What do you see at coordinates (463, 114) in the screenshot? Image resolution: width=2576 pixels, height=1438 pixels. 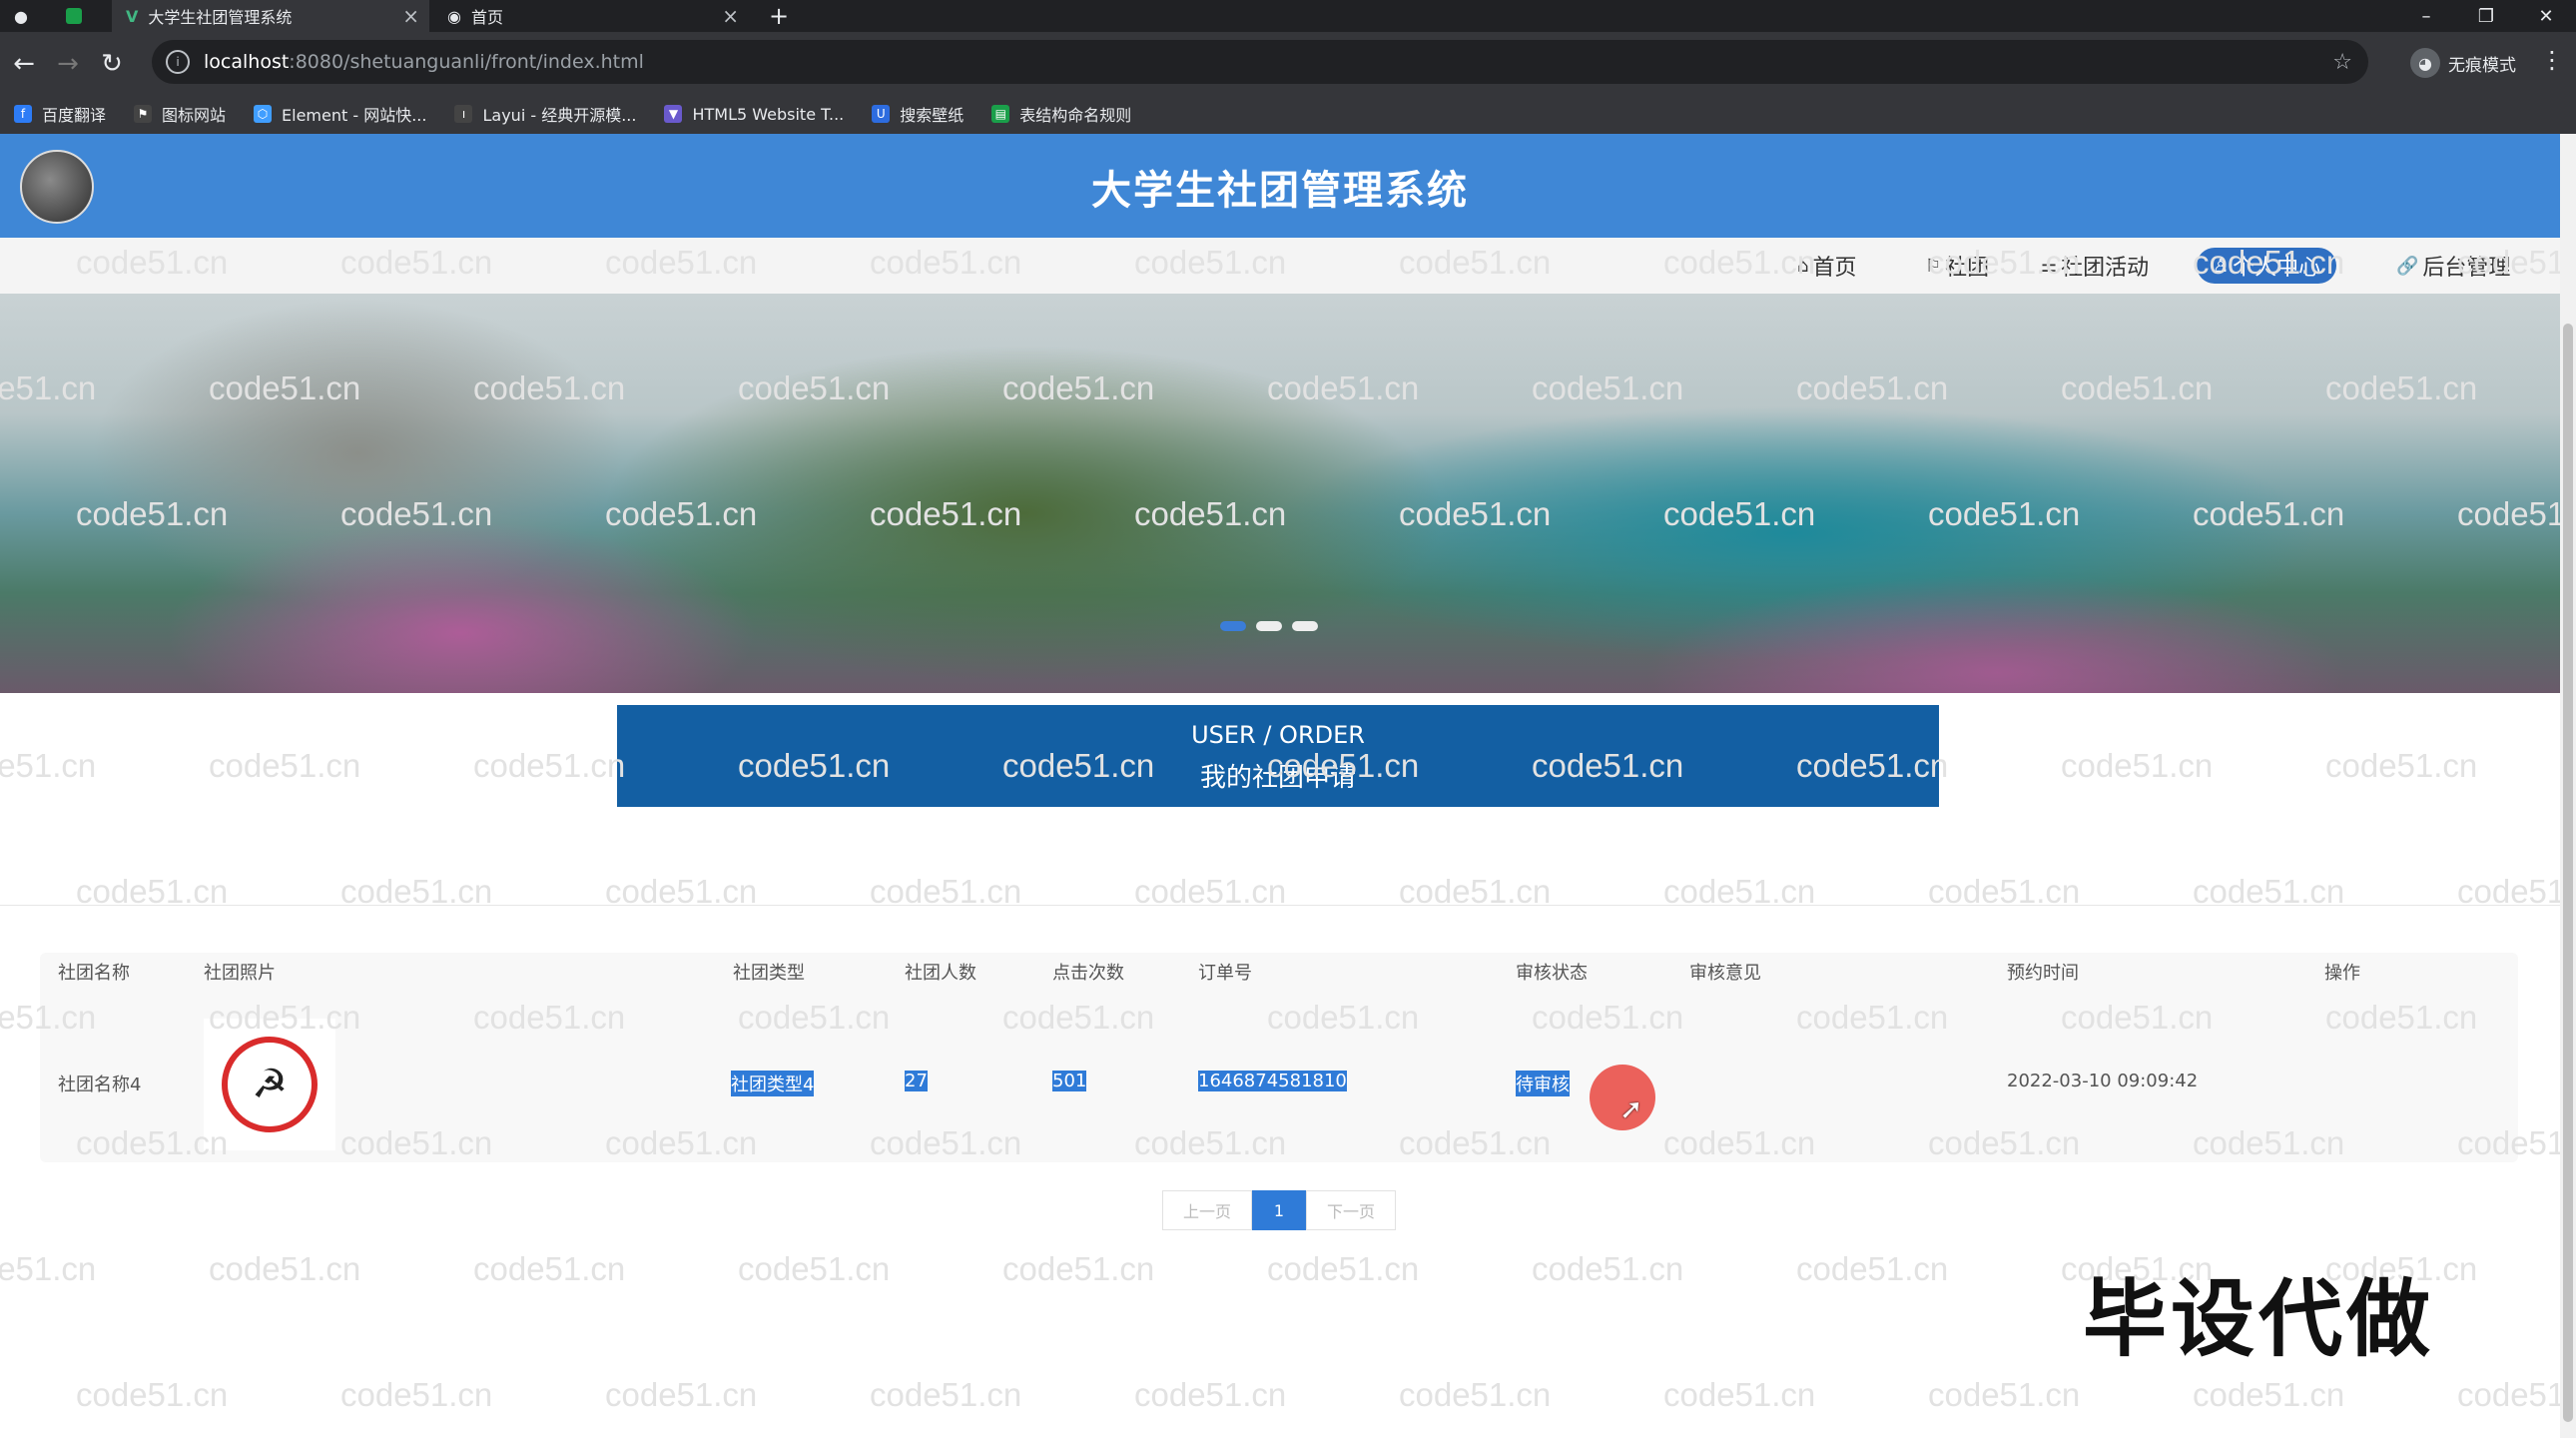 I see `layui-icon: ı` at bounding box center [463, 114].